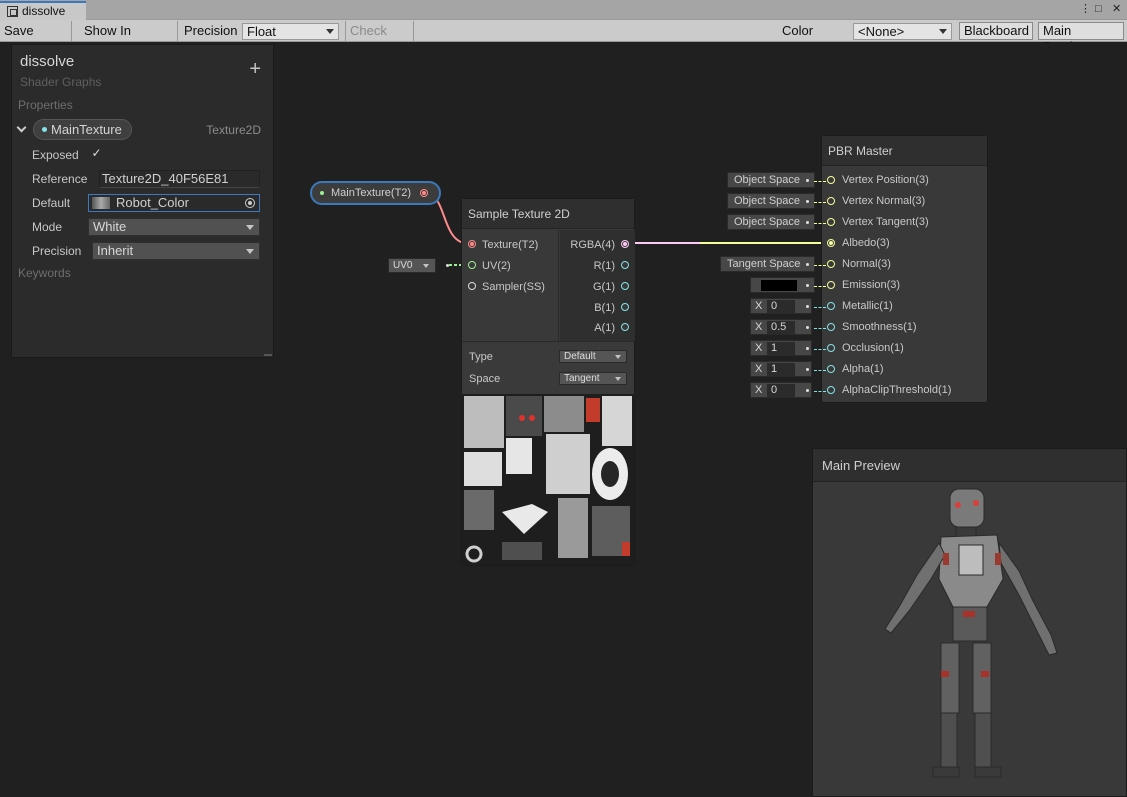 The image size is (1127, 797). I want to click on input-ports: Texture(T2) UV(2) Sampler(SS), so click(510, 285).